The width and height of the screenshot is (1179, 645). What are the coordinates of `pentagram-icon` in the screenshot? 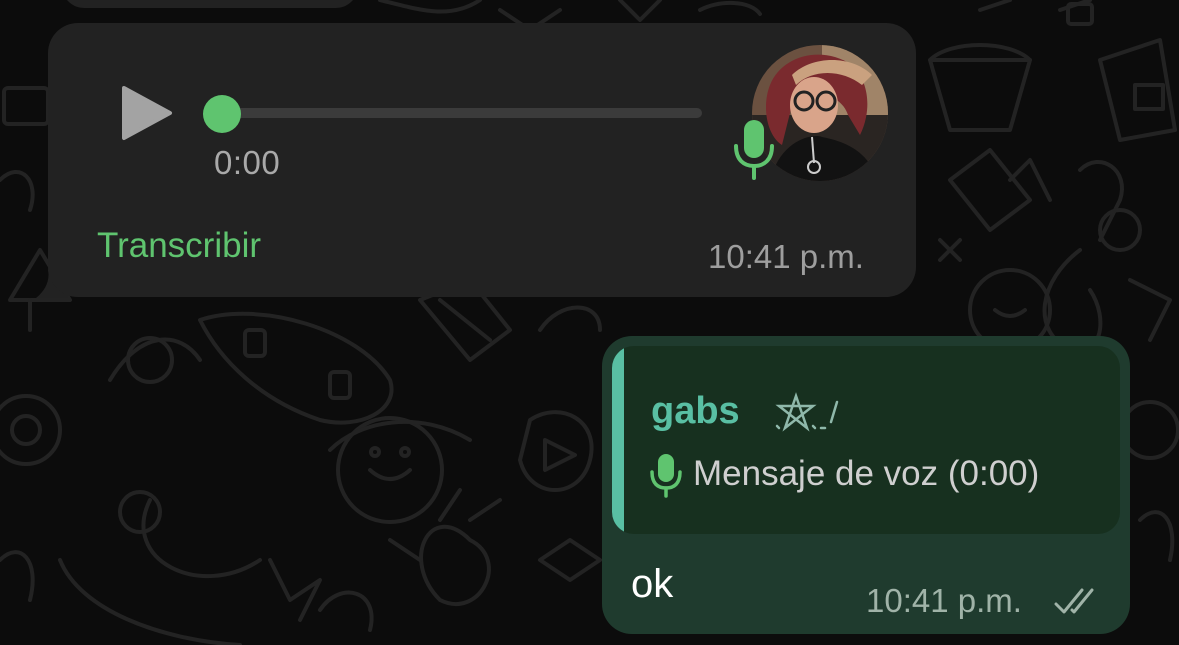 It's located at (807, 412).